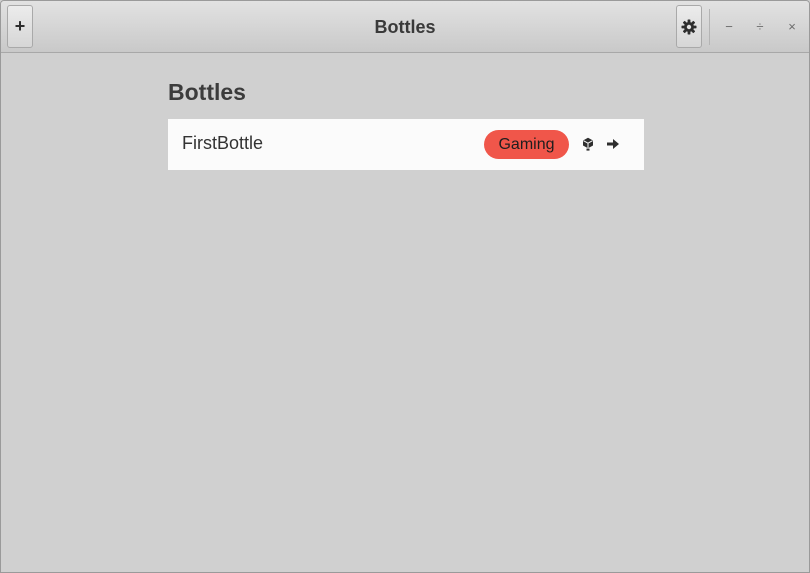  I want to click on headerbar-separator, so click(709, 27).